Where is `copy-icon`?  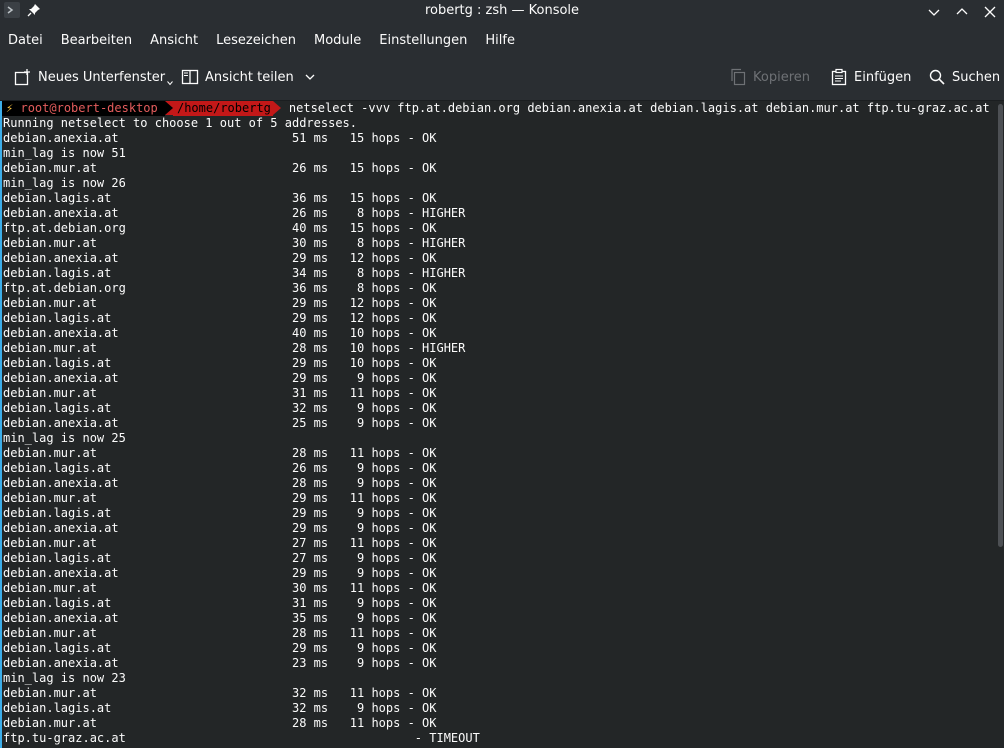 copy-icon is located at coordinates (738, 77).